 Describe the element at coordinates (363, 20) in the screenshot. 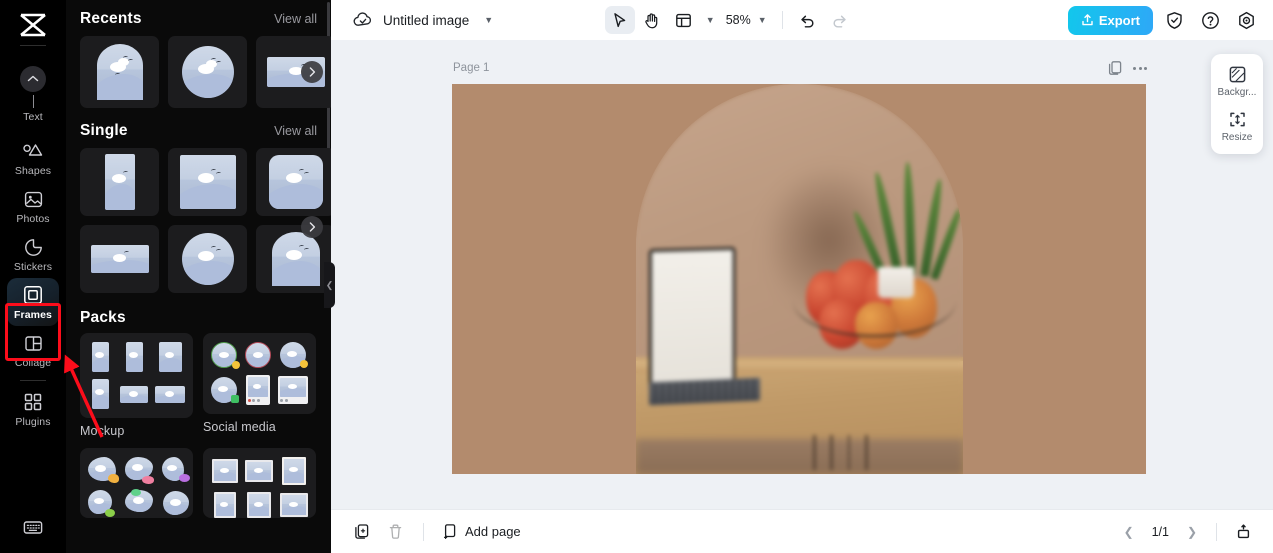

I see `cloud-saved-icon` at that location.